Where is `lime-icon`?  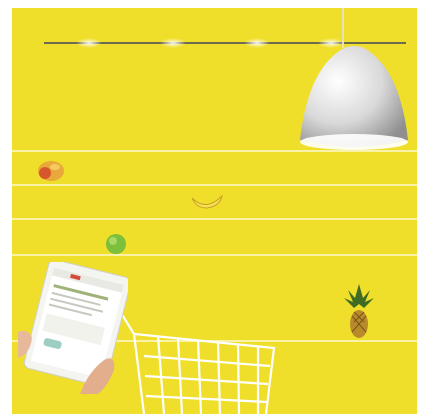
lime-icon is located at coordinates (116, 244).